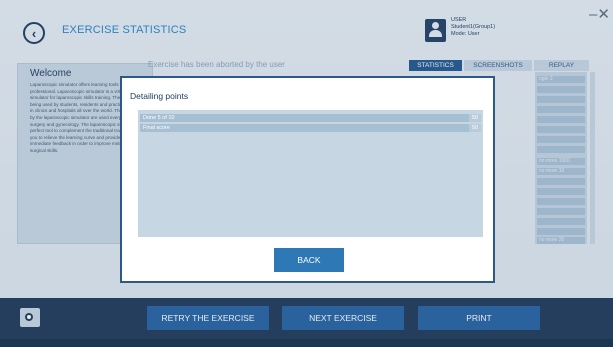  I want to click on points-row-label: Done 5 of 10, so click(159, 118).